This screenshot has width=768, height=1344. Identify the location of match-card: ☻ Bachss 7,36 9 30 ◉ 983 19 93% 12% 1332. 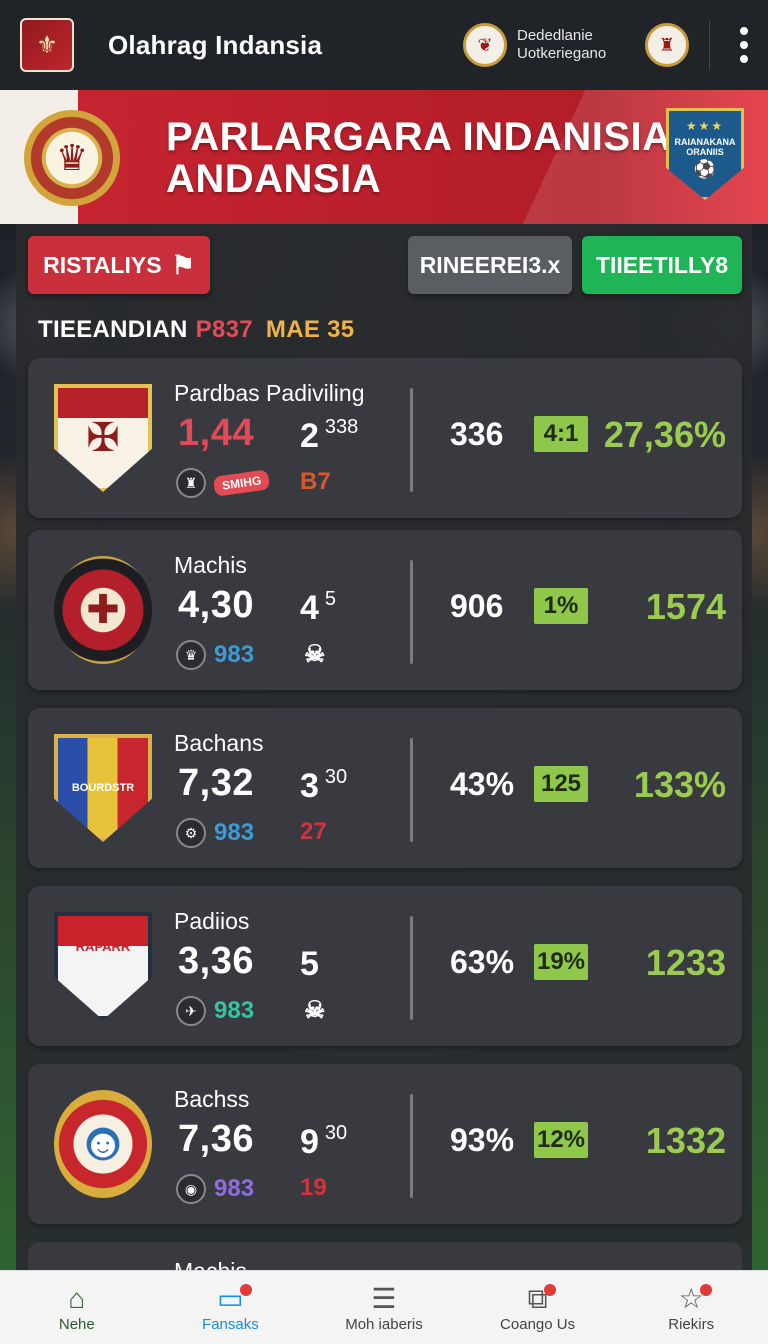
(385, 1144).